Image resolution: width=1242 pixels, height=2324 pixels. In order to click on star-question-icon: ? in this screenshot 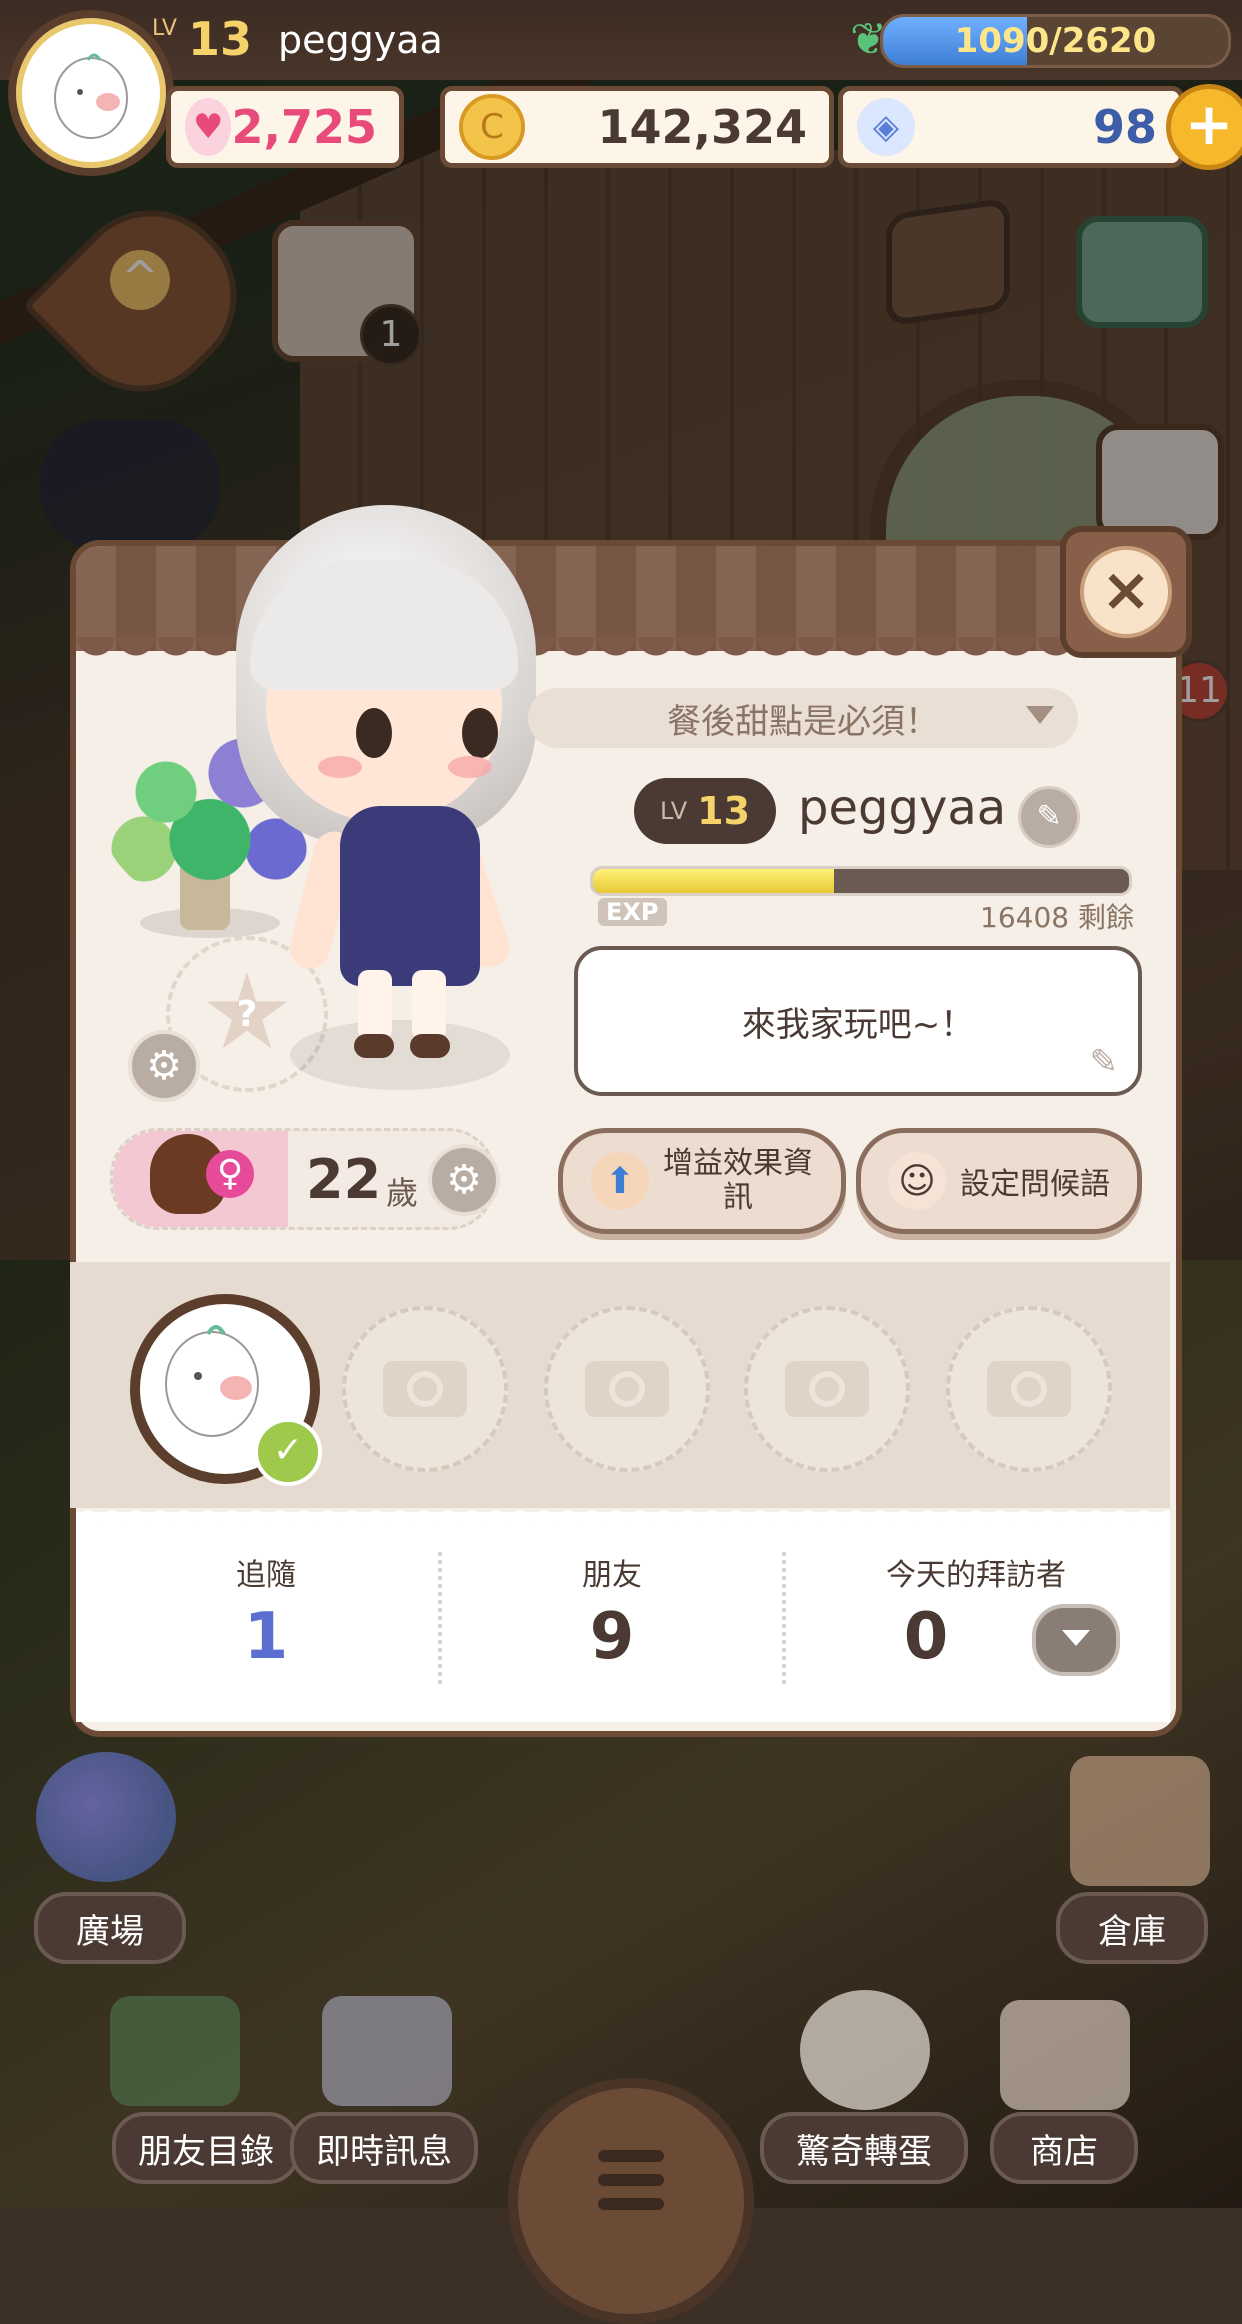, I will do `click(247, 1010)`.